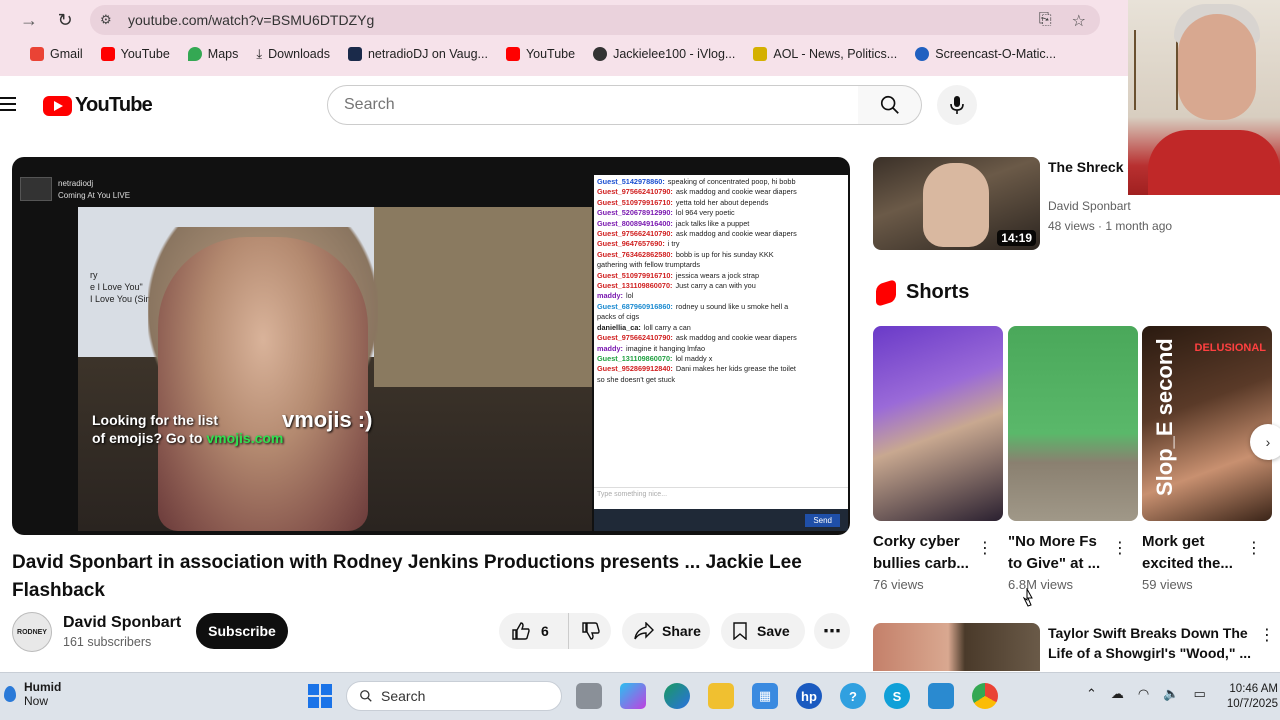  What do you see at coordinates (1089, 206) in the screenshot?
I see `recommended-channel: David Sponbart` at bounding box center [1089, 206].